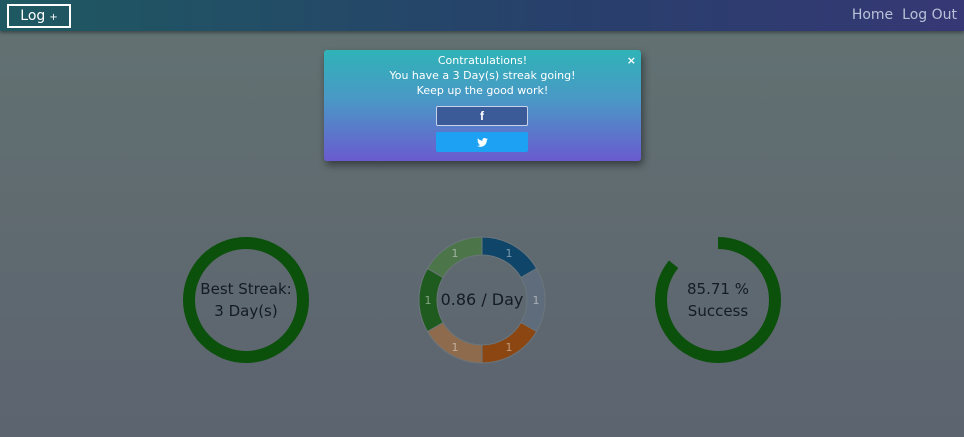 The height and width of the screenshot is (437, 964). I want to click on popup-title: Contratulations!, so click(482, 60).